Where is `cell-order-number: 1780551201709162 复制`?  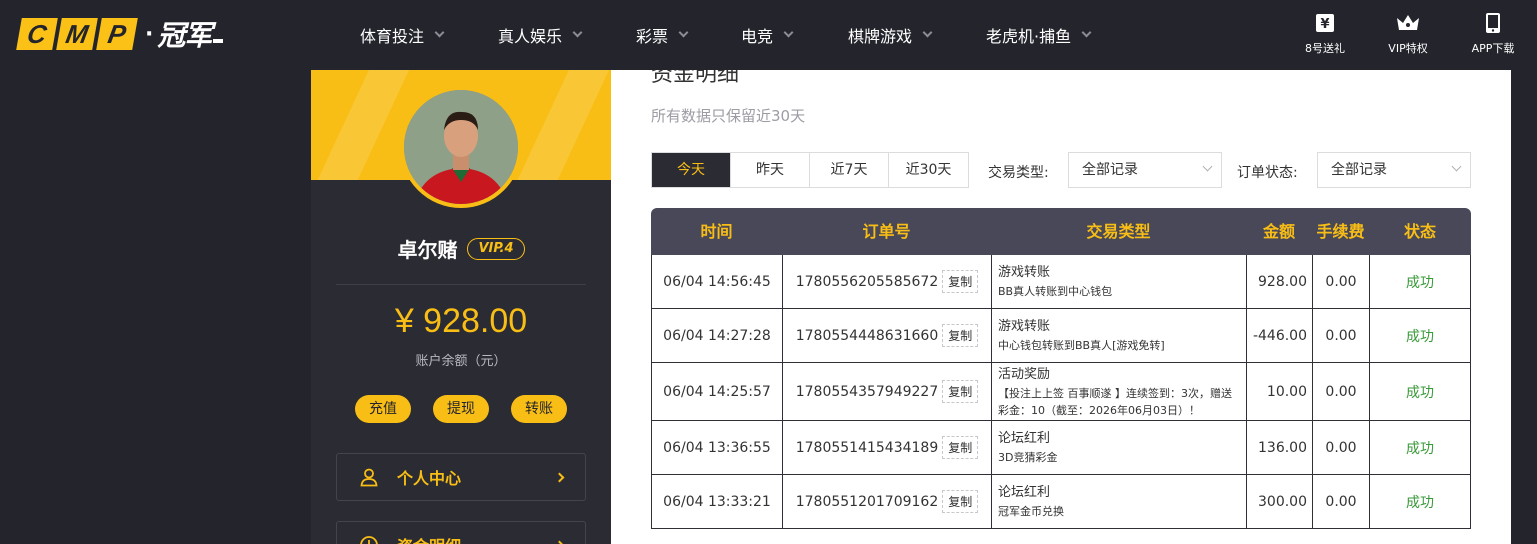
cell-order-number: 1780551201709162 复制 is located at coordinates (887, 501).